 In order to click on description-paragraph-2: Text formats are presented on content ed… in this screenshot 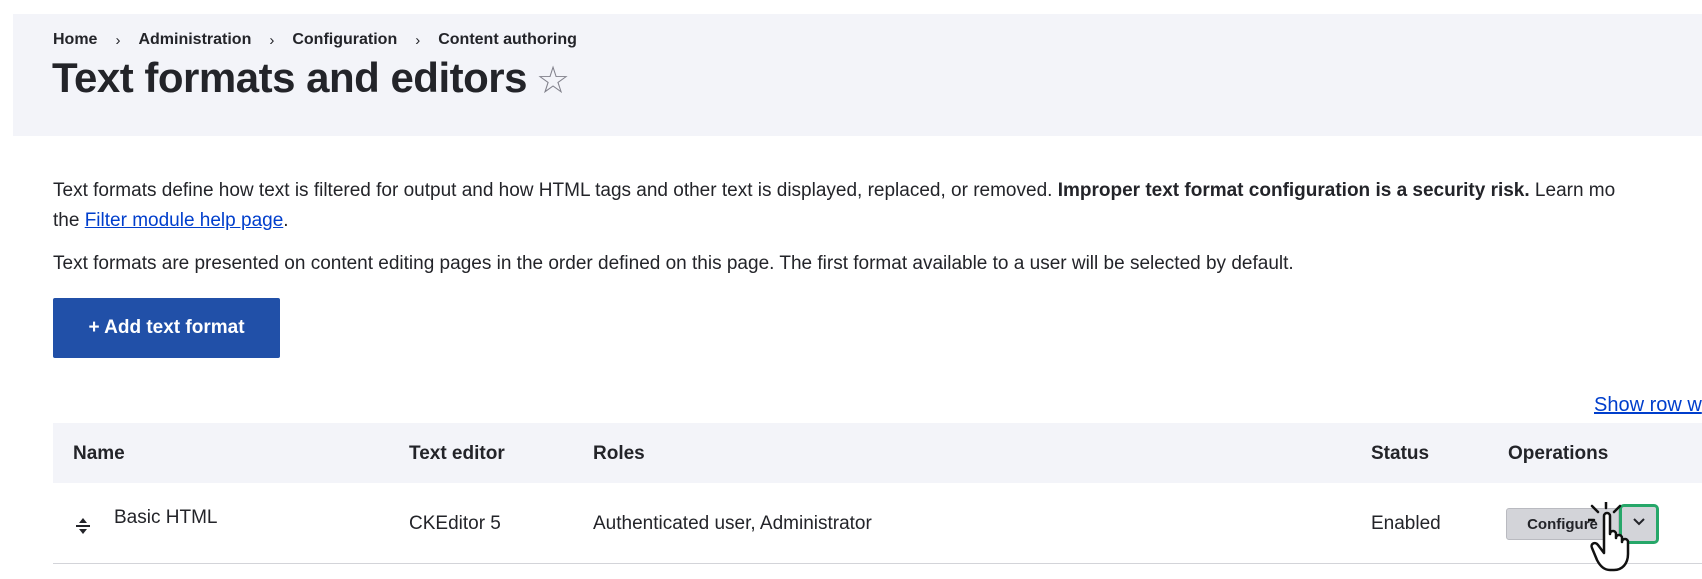, I will do `click(673, 263)`.